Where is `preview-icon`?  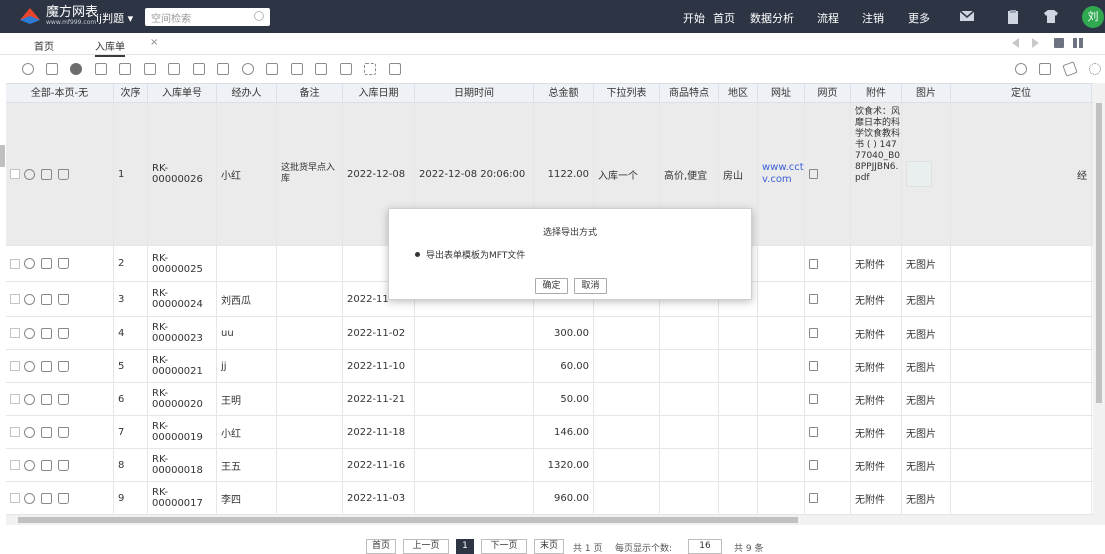
preview-icon is located at coordinates (52, 69).